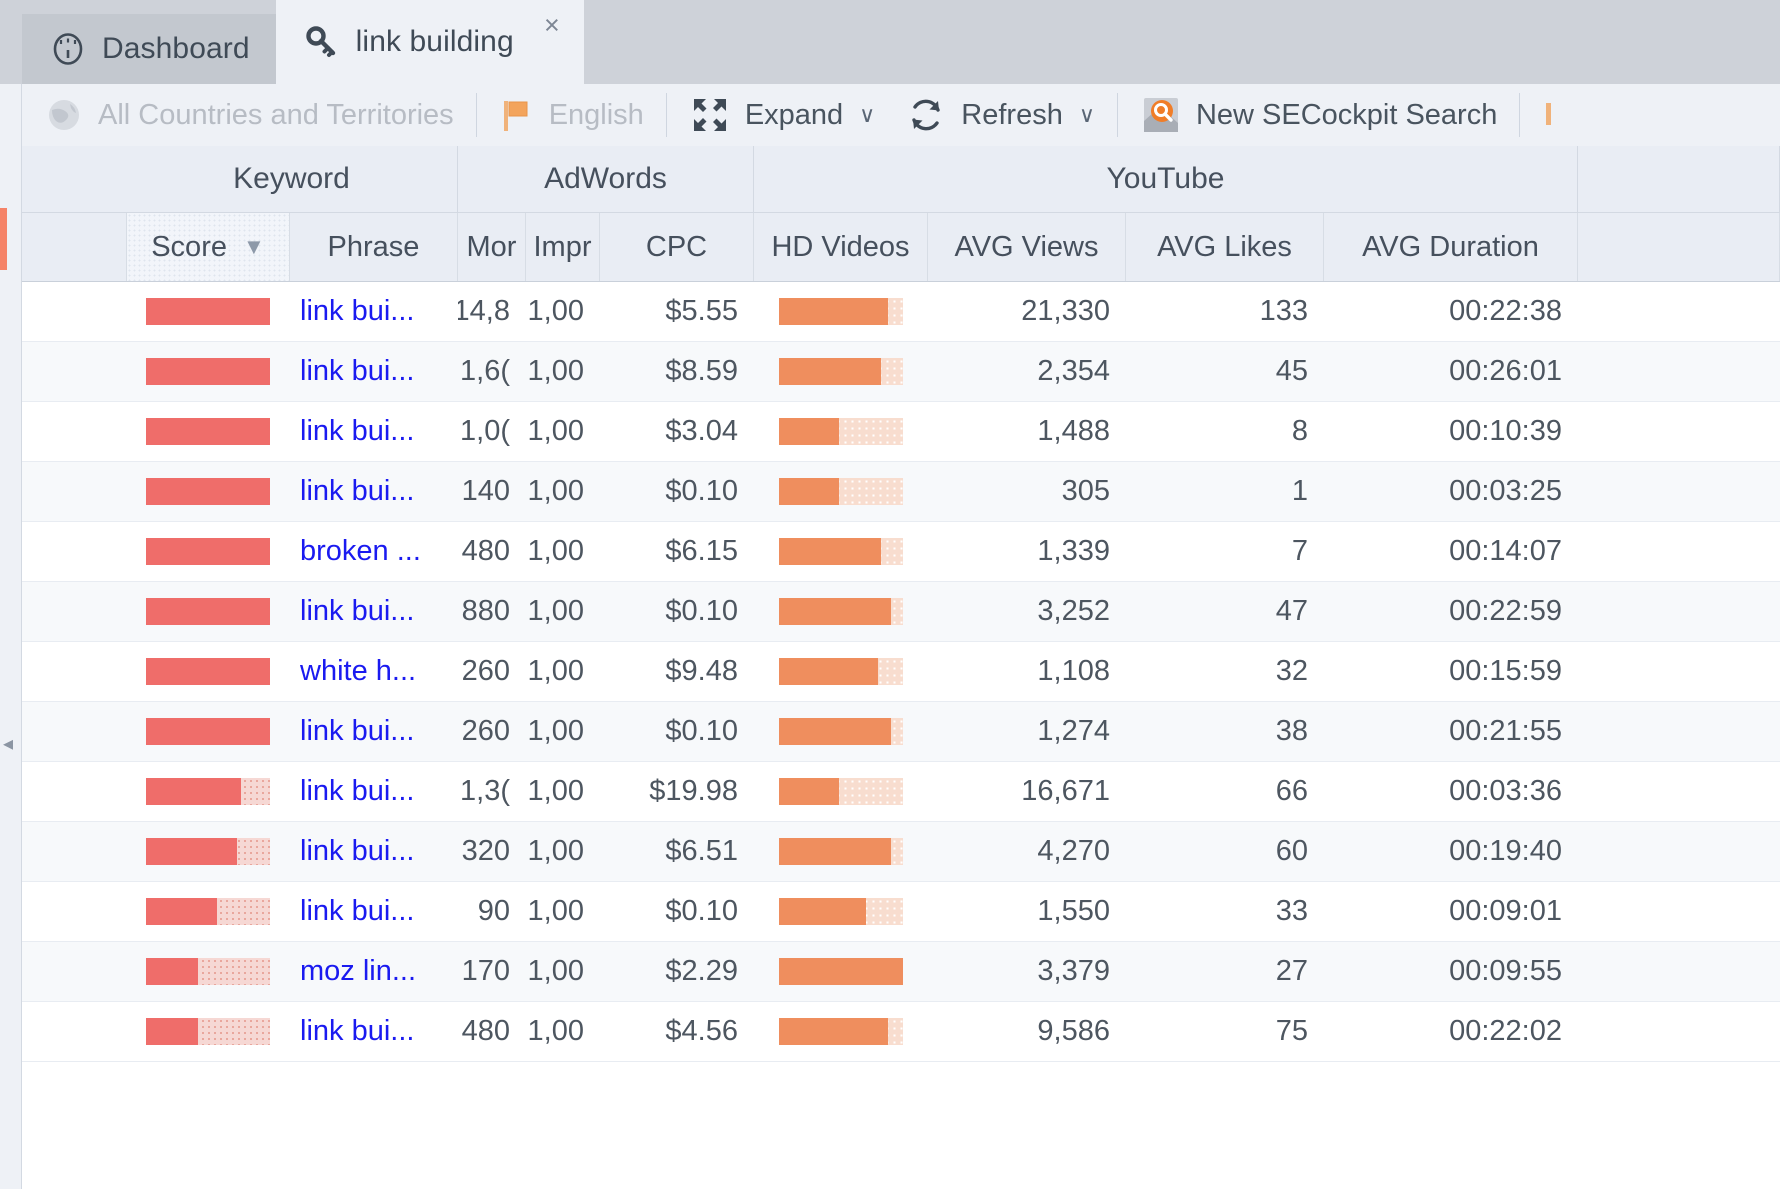 The width and height of the screenshot is (1780, 1189). What do you see at coordinates (1073, 911) in the screenshot?
I see `avg-views-cell: 1,550` at bounding box center [1073, 911].